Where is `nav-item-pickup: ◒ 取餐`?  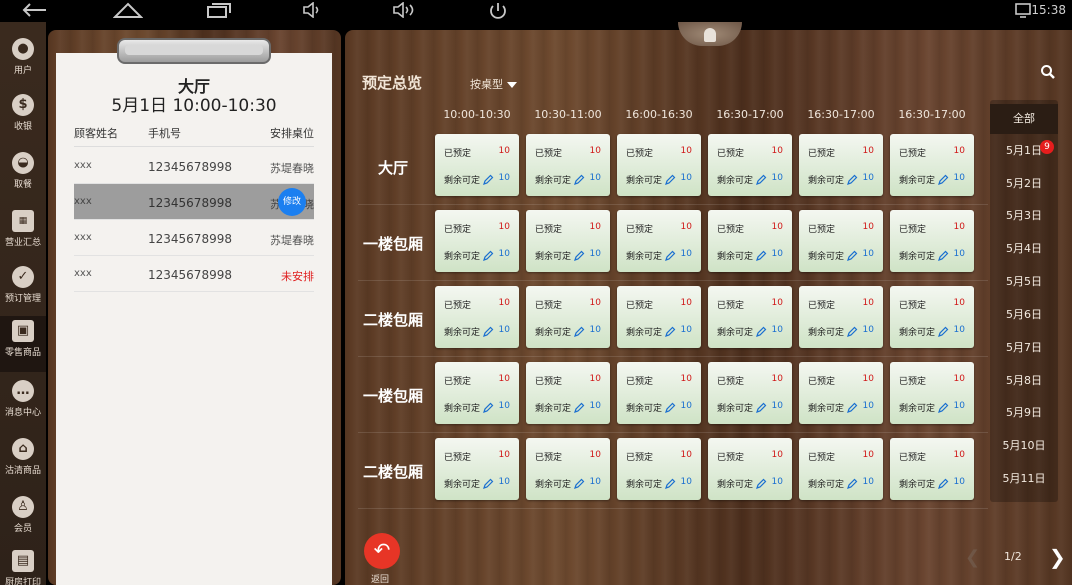 nav-item-pickup: ◒ 取餐 is located at coordinates (23, 176).